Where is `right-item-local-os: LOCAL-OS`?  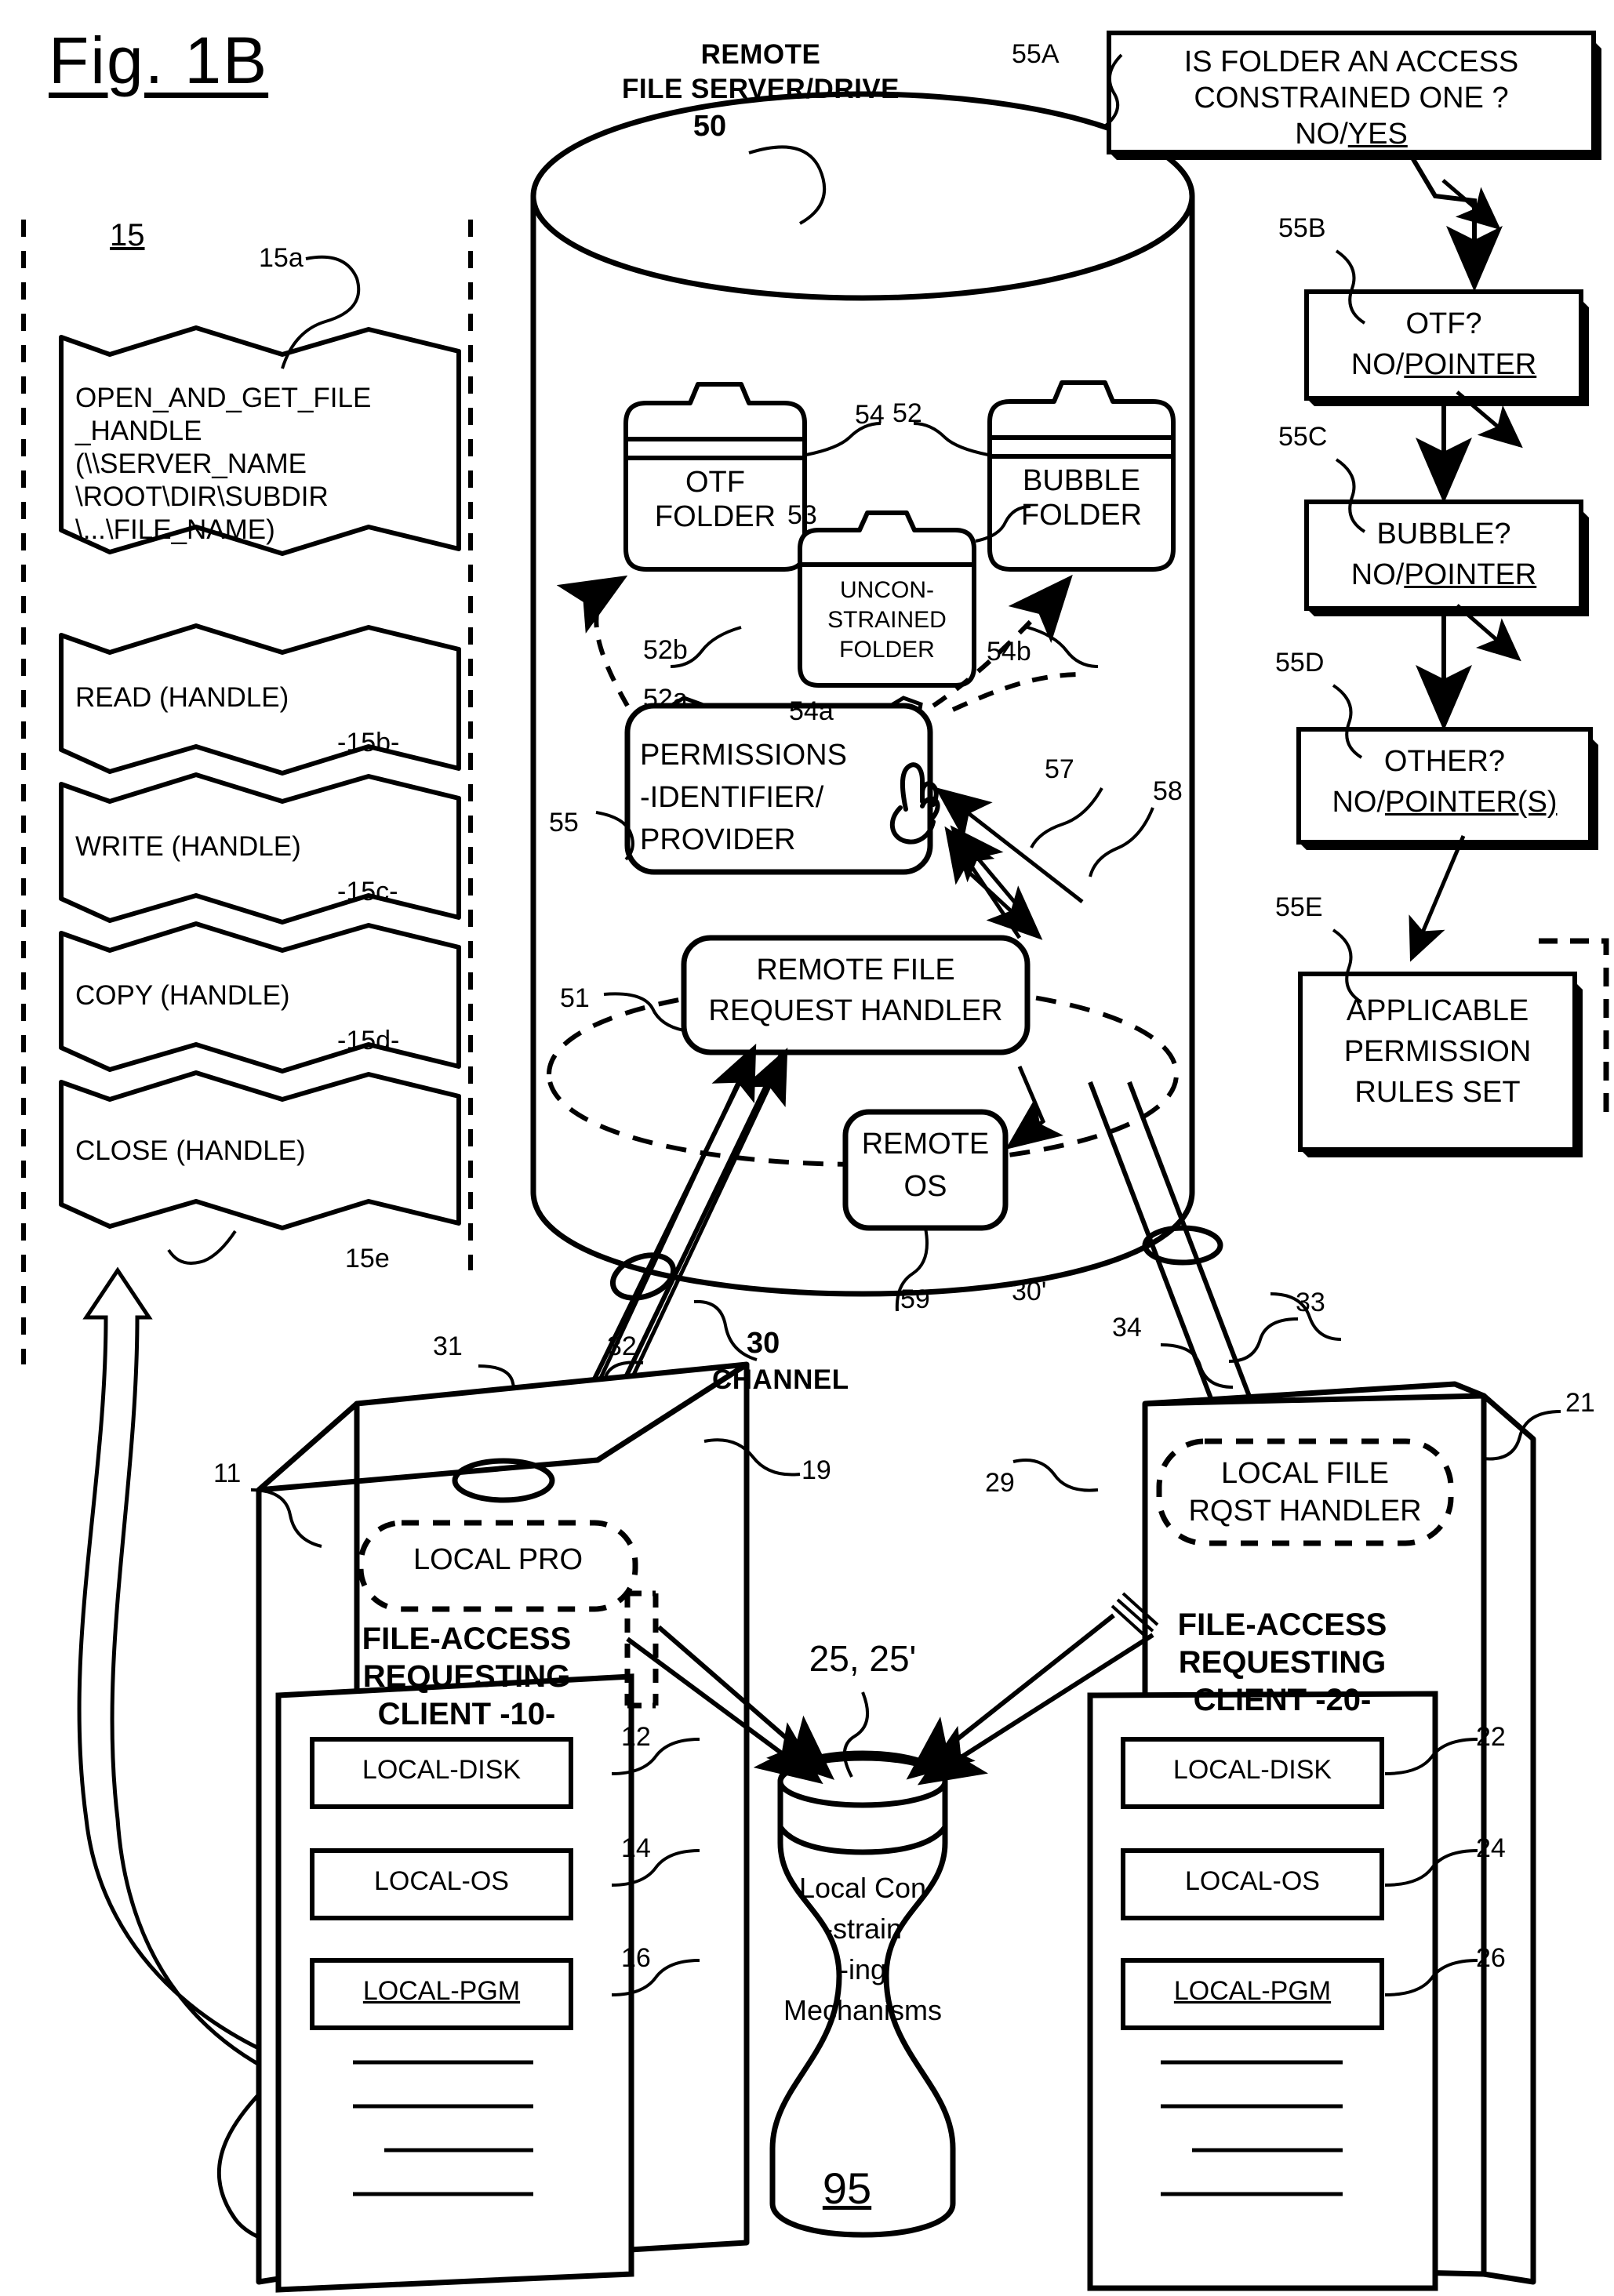 right-item-local-os: LOCAL-OS is located at coordinates (1252, 1881).